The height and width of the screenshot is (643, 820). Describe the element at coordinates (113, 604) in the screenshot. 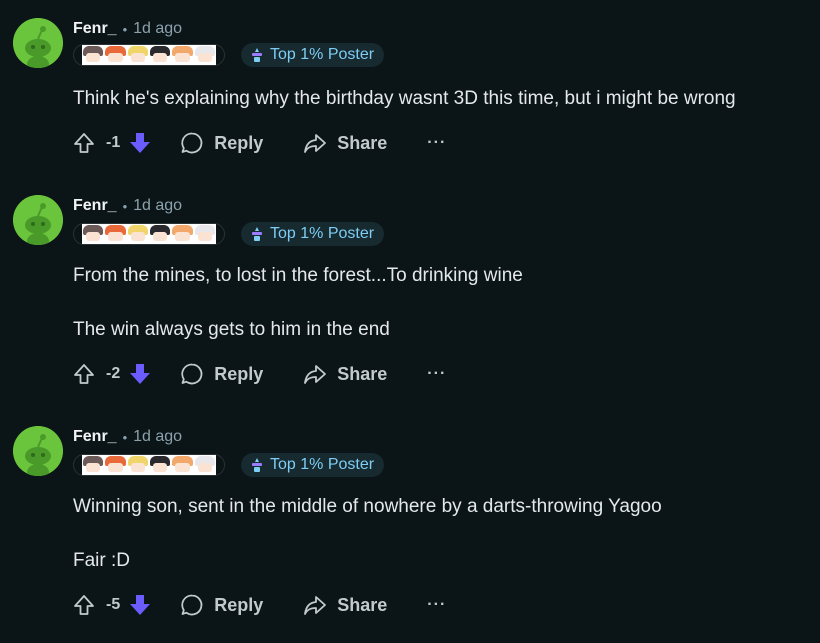

I see `vote-score: -5` at that location.